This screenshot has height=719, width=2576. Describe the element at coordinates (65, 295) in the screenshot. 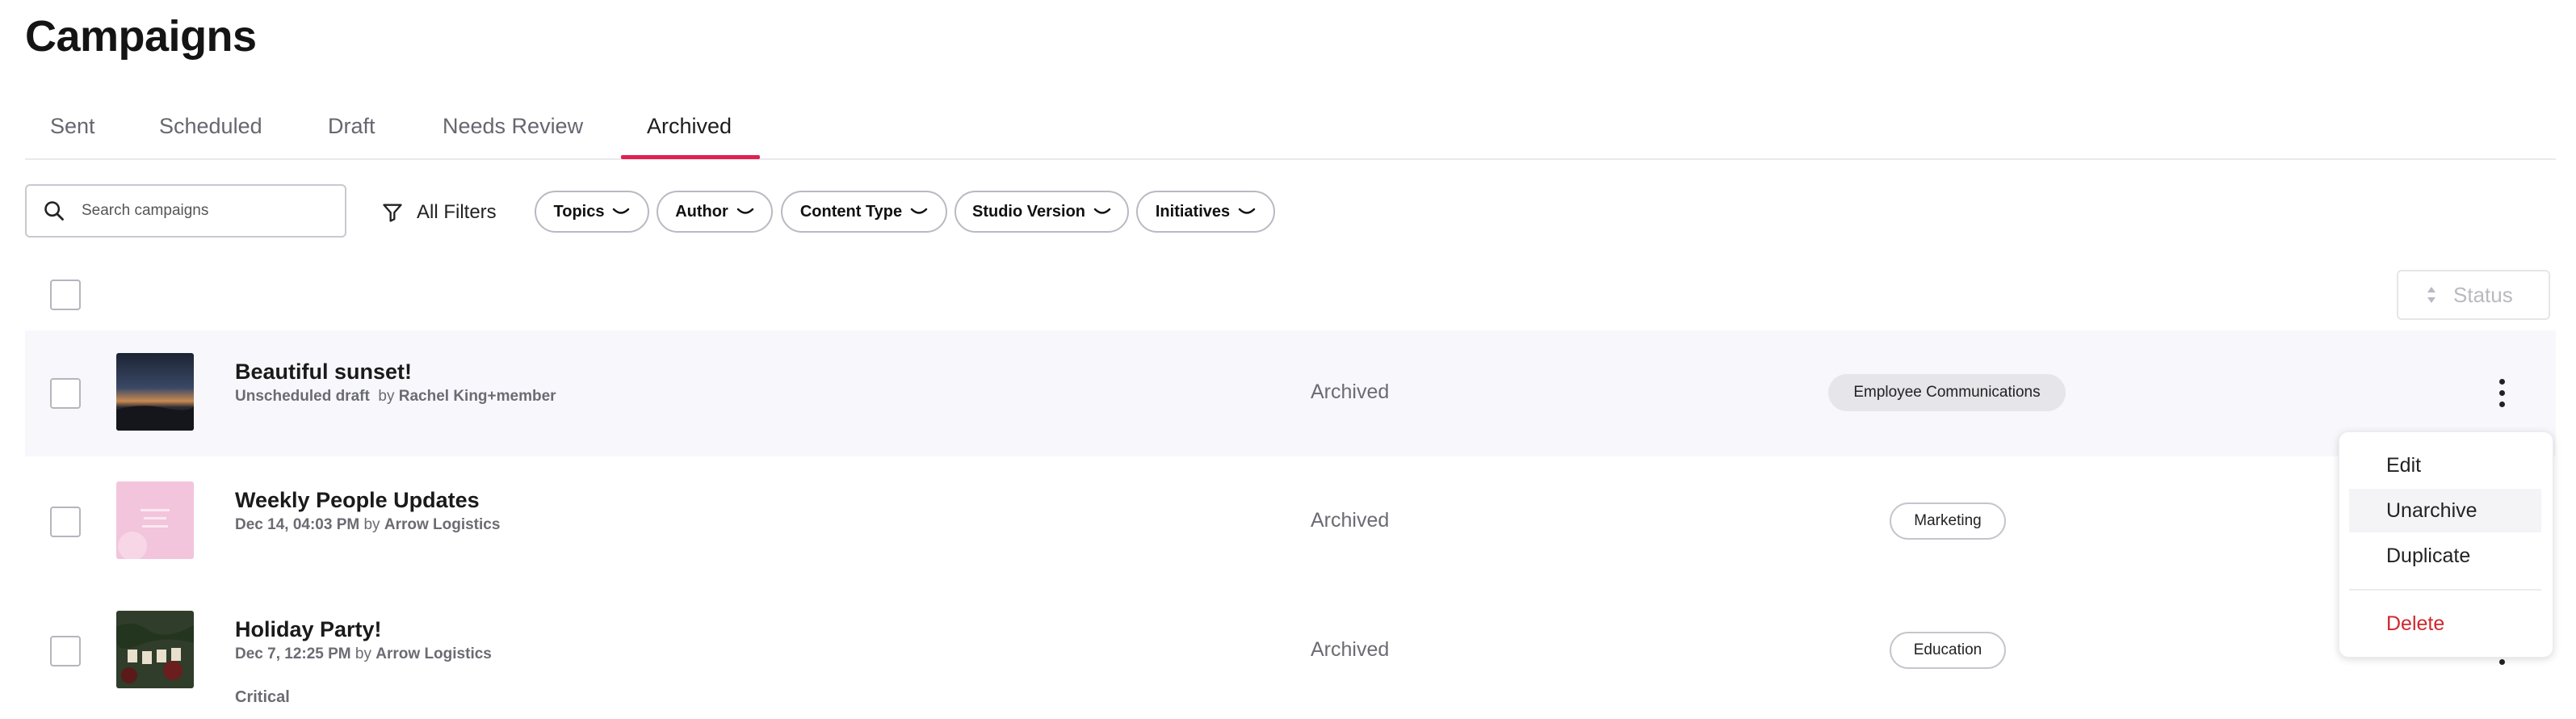

I see `select-all-checkbox` at that location.